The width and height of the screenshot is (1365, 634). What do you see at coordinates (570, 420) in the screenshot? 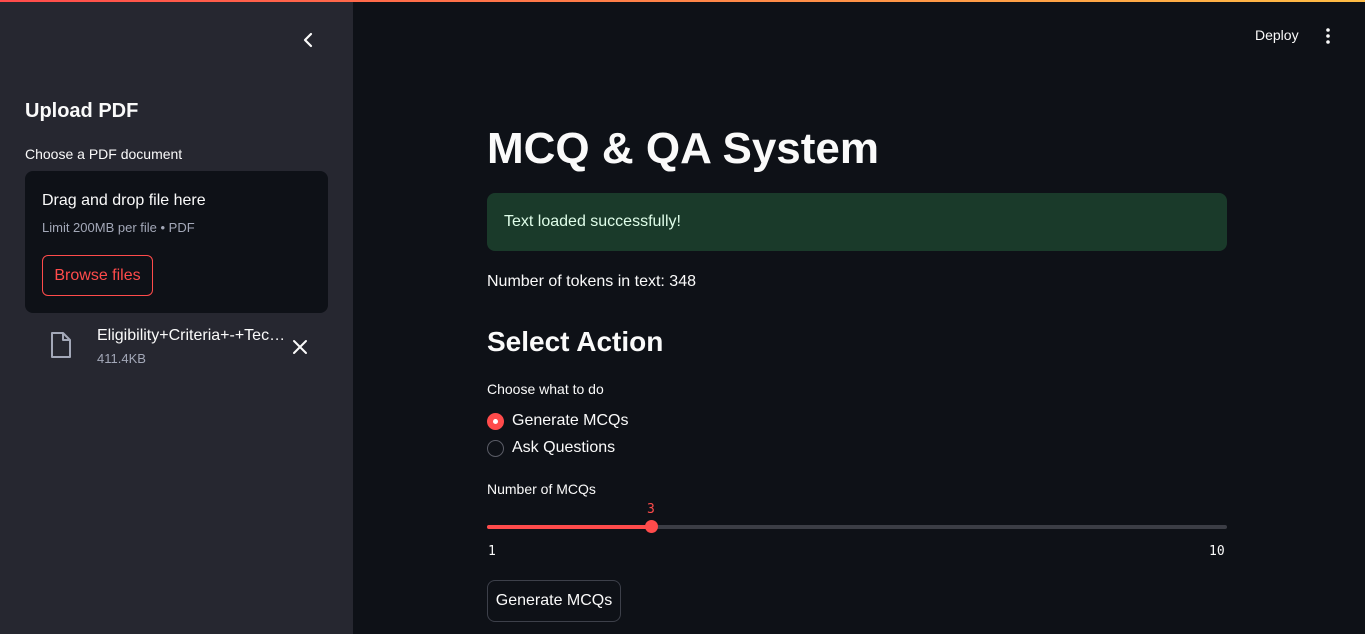
I see `radio-option-label: Generate MCQs` at bounding box center [570, 420].